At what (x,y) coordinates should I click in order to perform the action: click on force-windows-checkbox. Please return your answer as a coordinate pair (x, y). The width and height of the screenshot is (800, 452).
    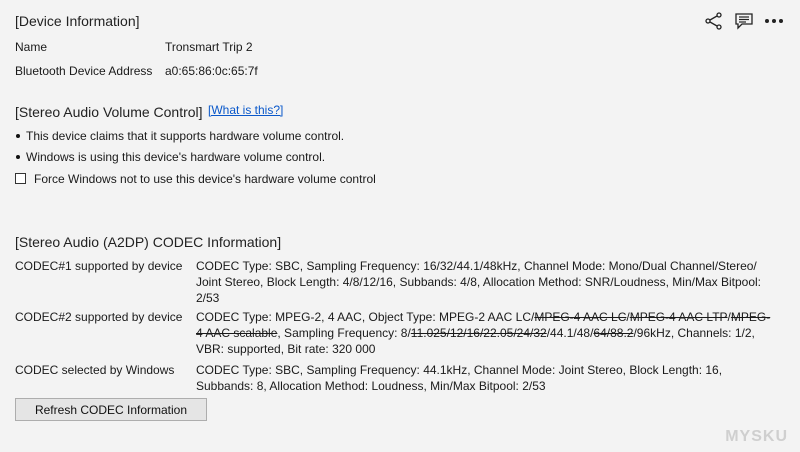
    Looking at the image, I should click on (20, 178).